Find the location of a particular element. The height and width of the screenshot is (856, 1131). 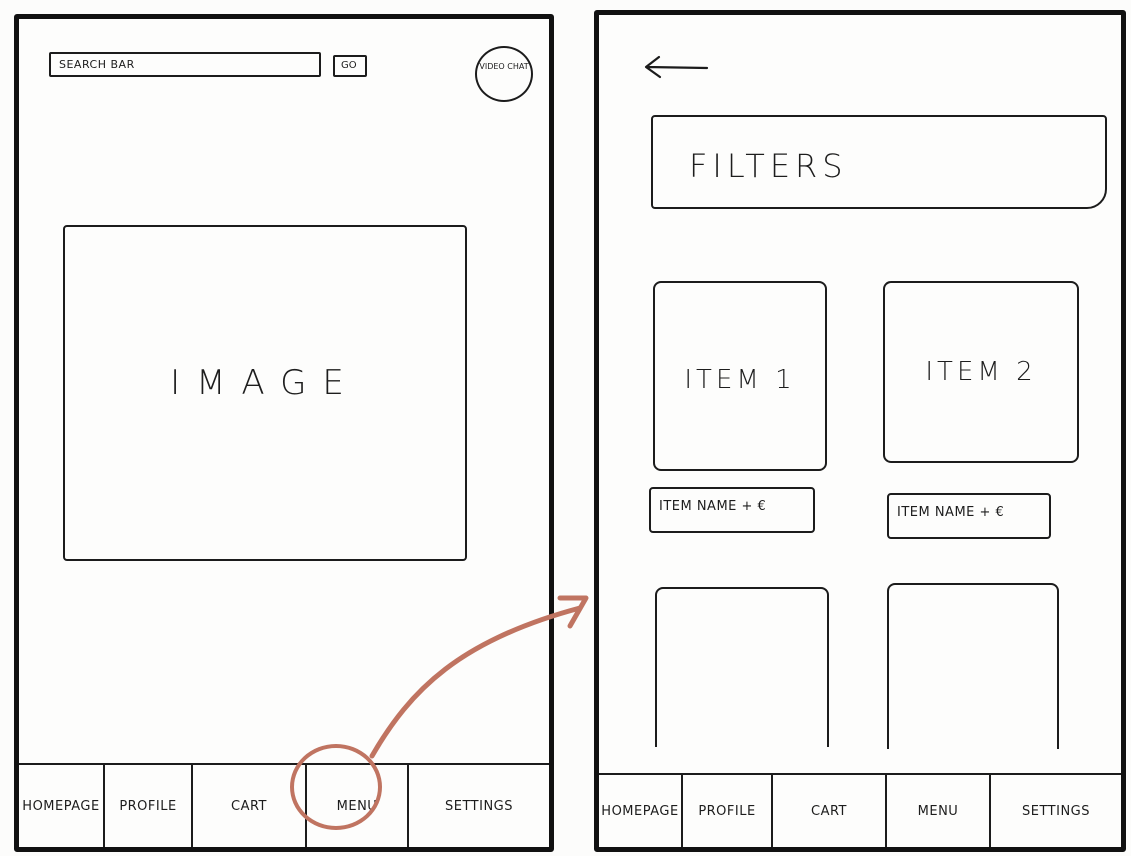

hero-image-placeholder: IMAGE is located at coordinates (265, 393).